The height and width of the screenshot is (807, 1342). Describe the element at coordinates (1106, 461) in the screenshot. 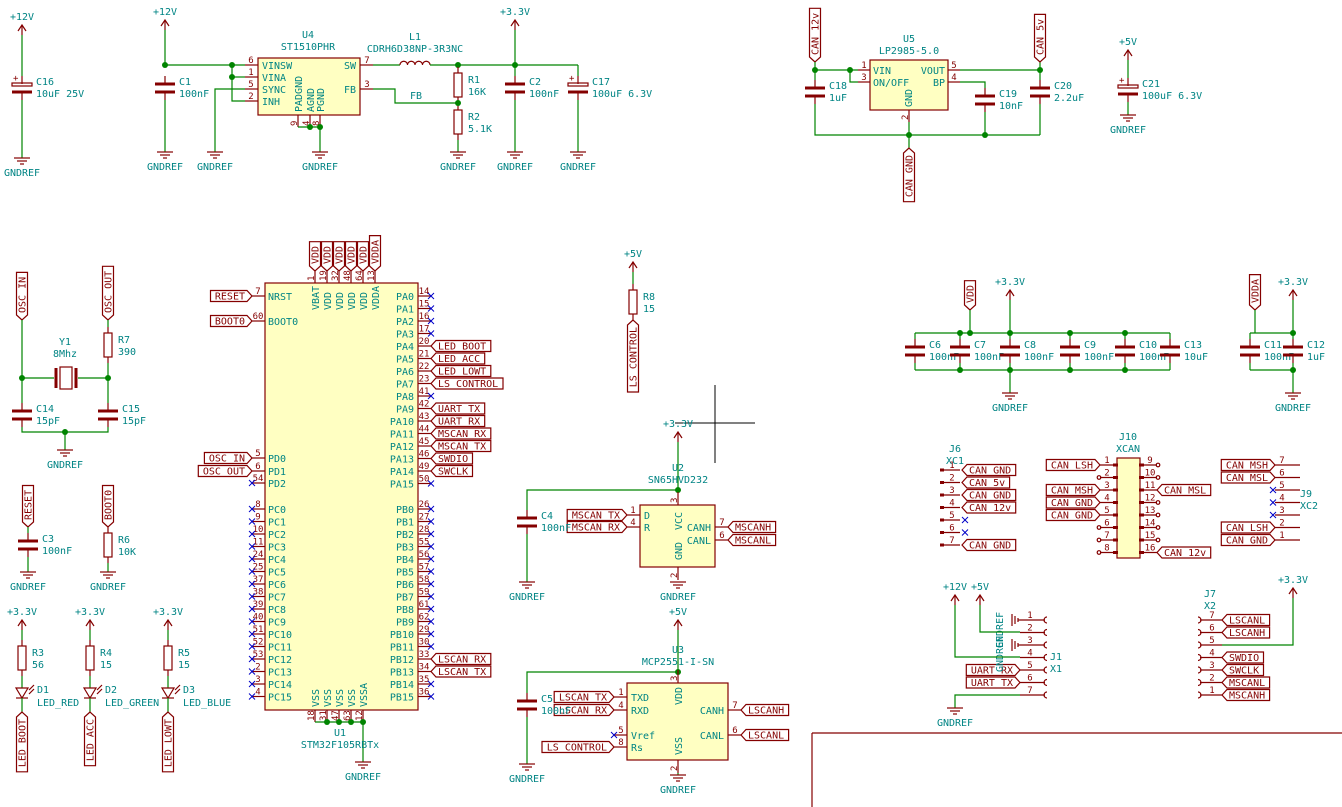

I see `pin-number: 1` at that location.